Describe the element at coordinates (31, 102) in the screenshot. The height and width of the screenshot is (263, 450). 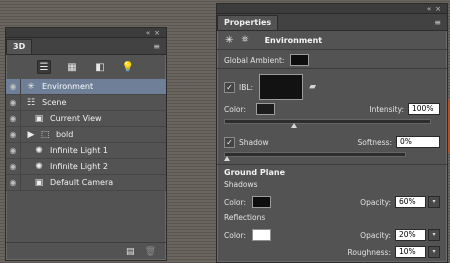
I see `scene-icon: ☷` at that location.